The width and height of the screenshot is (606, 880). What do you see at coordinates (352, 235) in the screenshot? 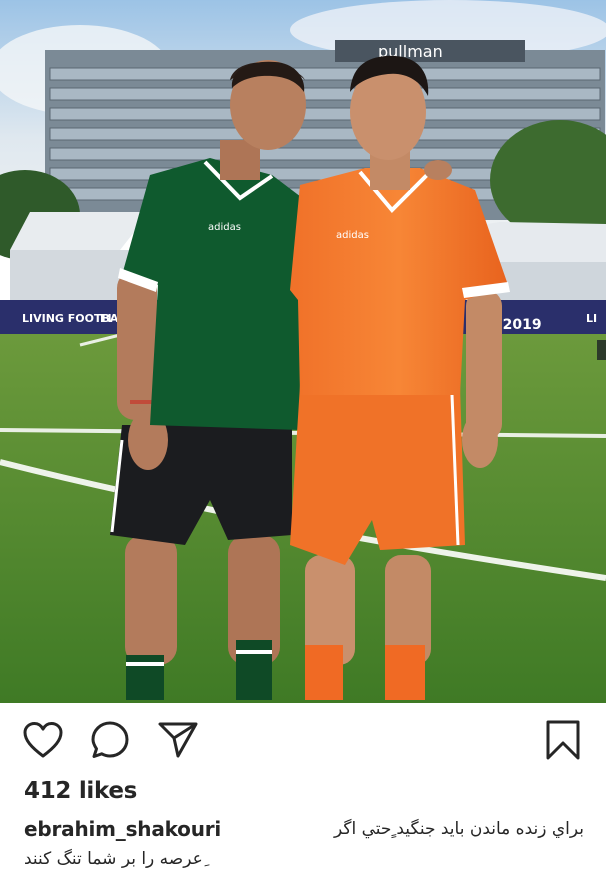
I see `orange-kit-brand: adidas` at bounding box center [352, 235].